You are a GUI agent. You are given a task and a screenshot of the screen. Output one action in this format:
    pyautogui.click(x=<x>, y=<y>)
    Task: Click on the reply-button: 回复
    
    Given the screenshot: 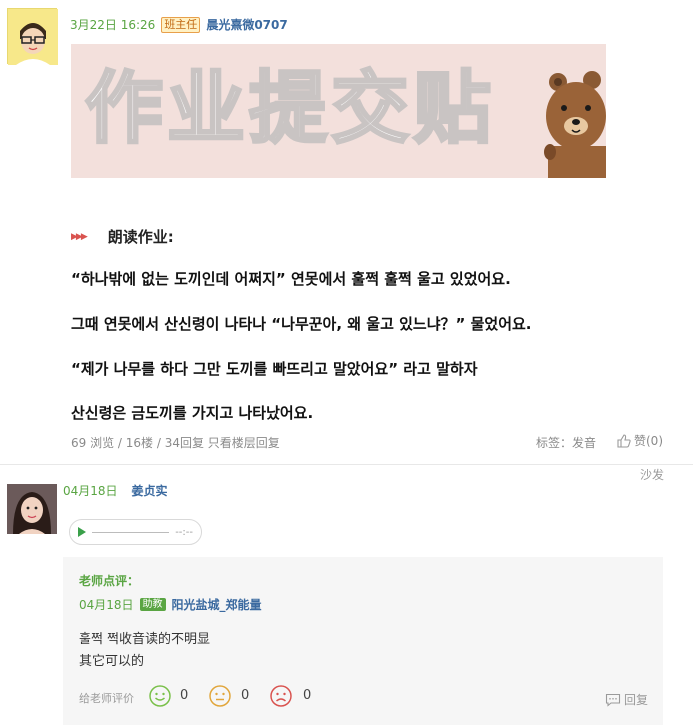 What is the action you would take?
    pyautogui.click(x=626, y=699)
    